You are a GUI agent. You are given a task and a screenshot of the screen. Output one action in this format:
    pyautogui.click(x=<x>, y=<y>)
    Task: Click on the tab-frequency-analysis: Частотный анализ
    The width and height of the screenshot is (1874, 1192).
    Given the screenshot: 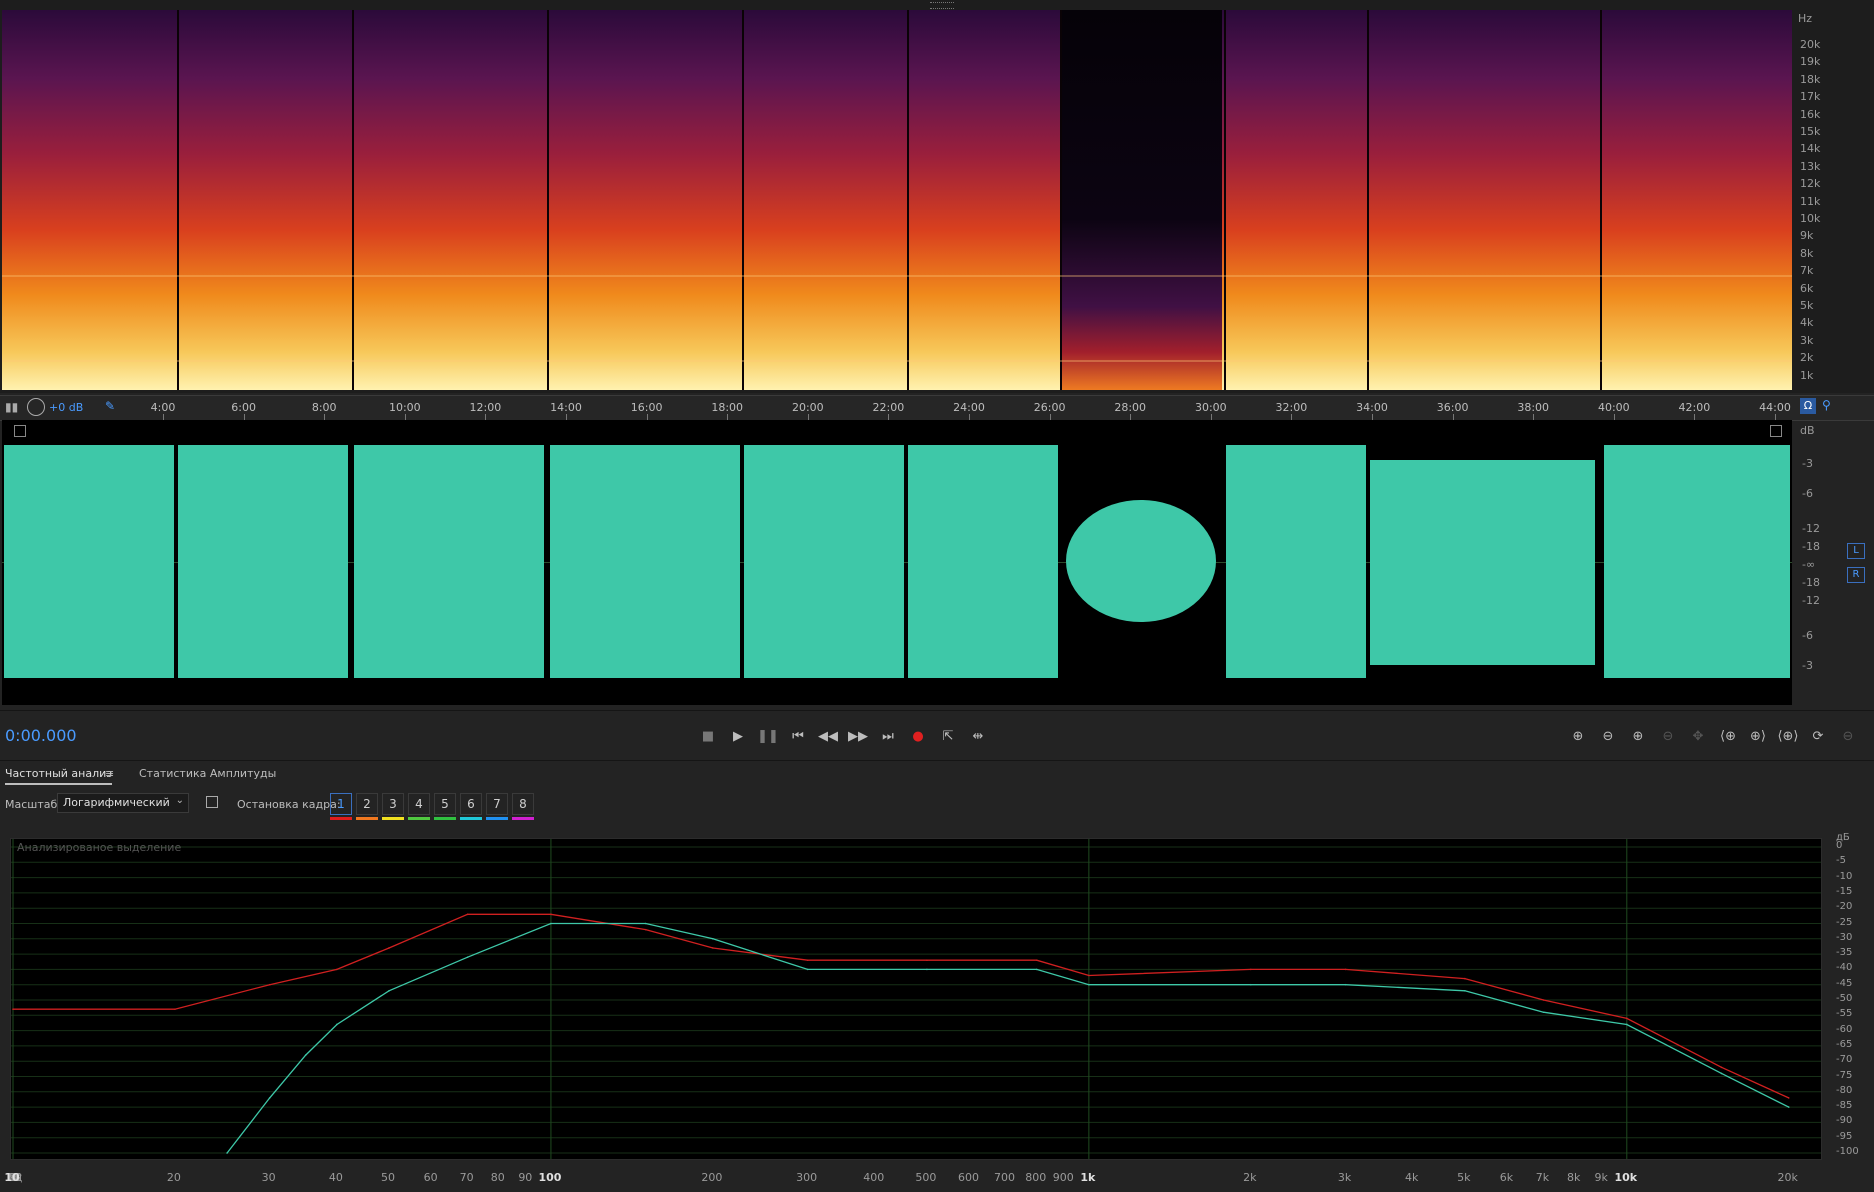 What is the action you would take?
    pyautogui.click(x=59, y=776)
    